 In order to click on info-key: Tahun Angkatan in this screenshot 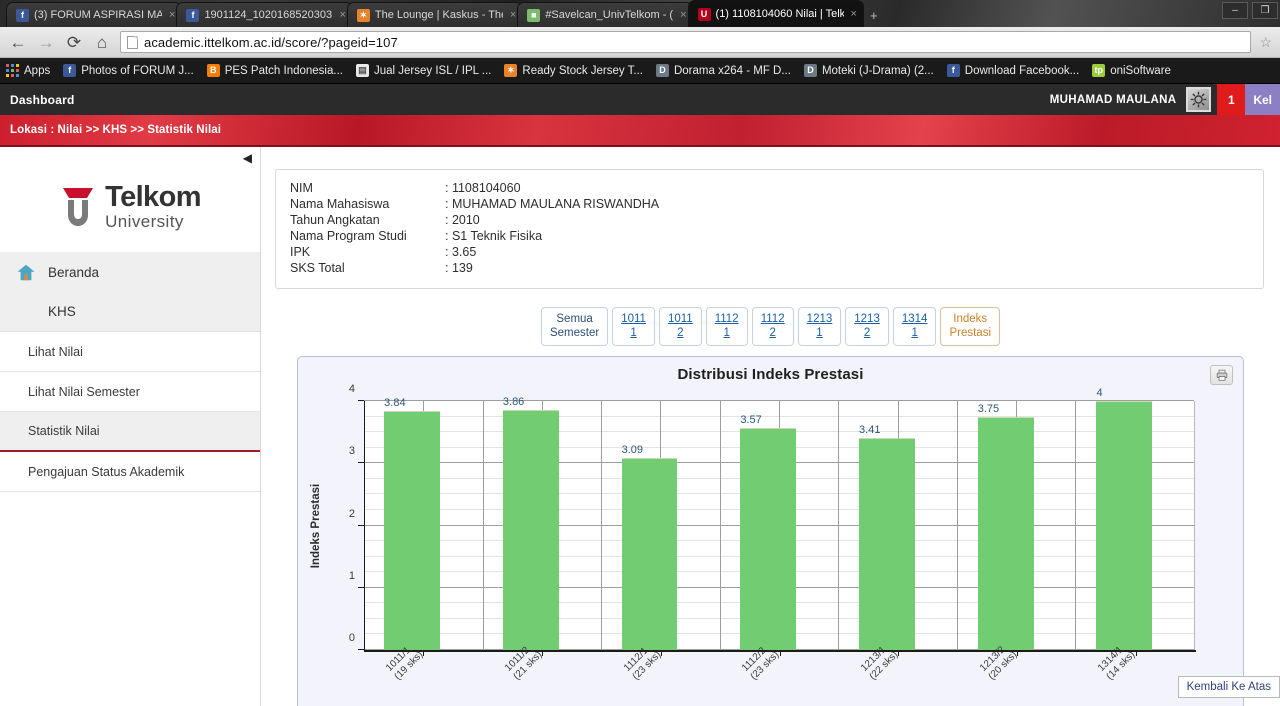, I will do `click(335, 220)`.